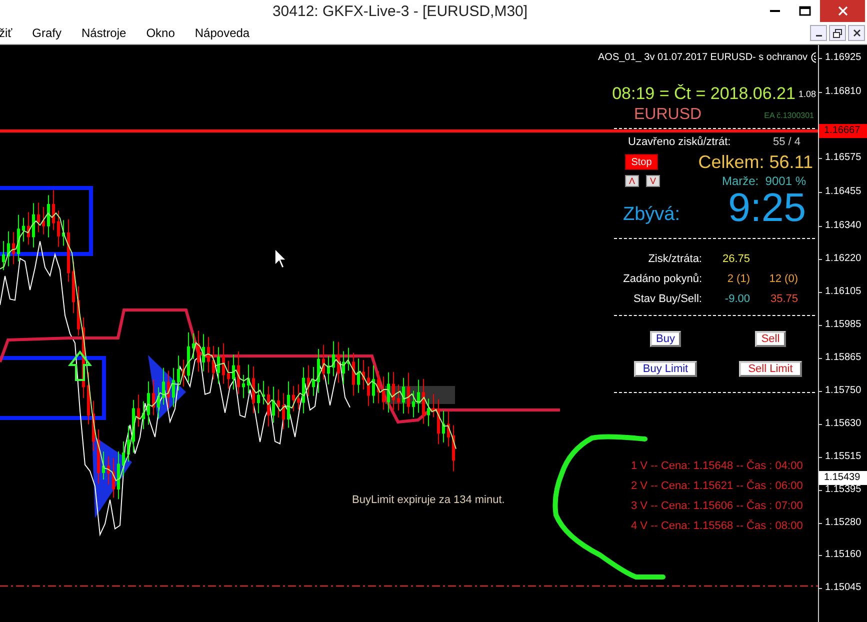 The image size is (867, 622). What do you see at coordinates (738, 279) in the screenshot?
I see `stat-value: 2 (1)` at bounding box center [738, 279].